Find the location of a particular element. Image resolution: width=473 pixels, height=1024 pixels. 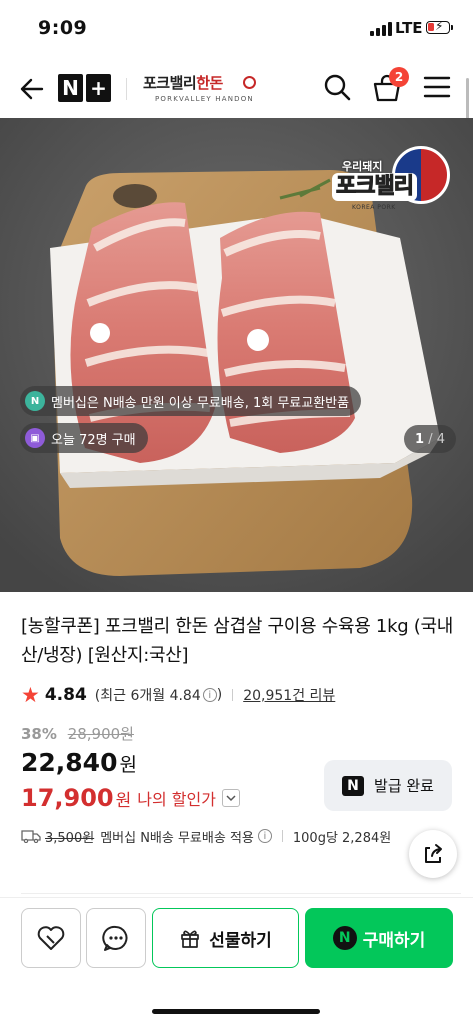

back-arrow-icon is located at coordinates (31, 89).